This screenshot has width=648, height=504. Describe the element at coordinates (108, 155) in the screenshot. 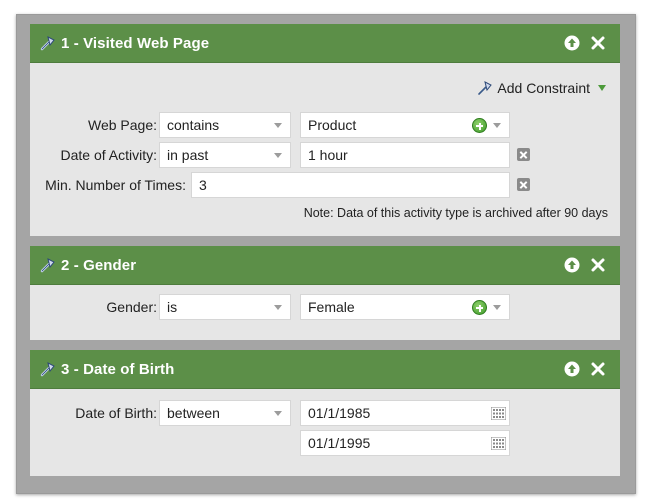

I see `date-of-activity-label: Date of Activity:` at that location.